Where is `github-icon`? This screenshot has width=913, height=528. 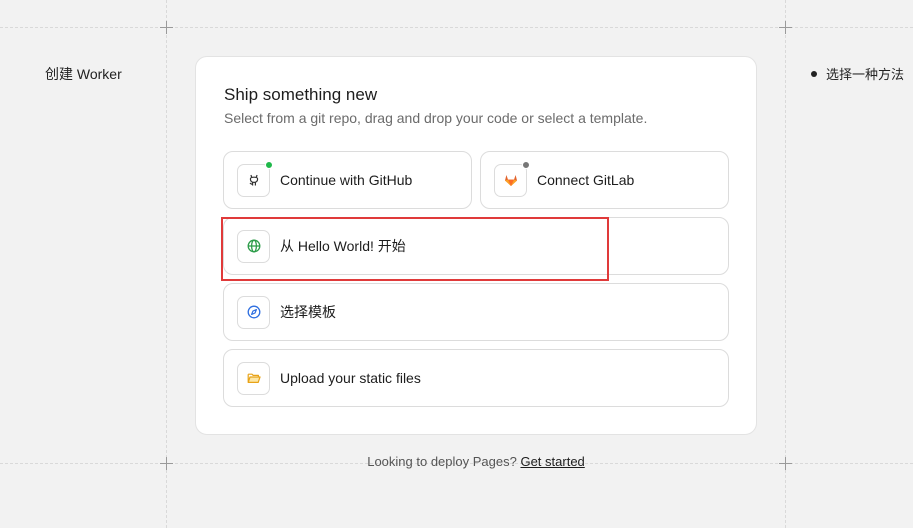 github-icon is located at coordinates (255, 178).